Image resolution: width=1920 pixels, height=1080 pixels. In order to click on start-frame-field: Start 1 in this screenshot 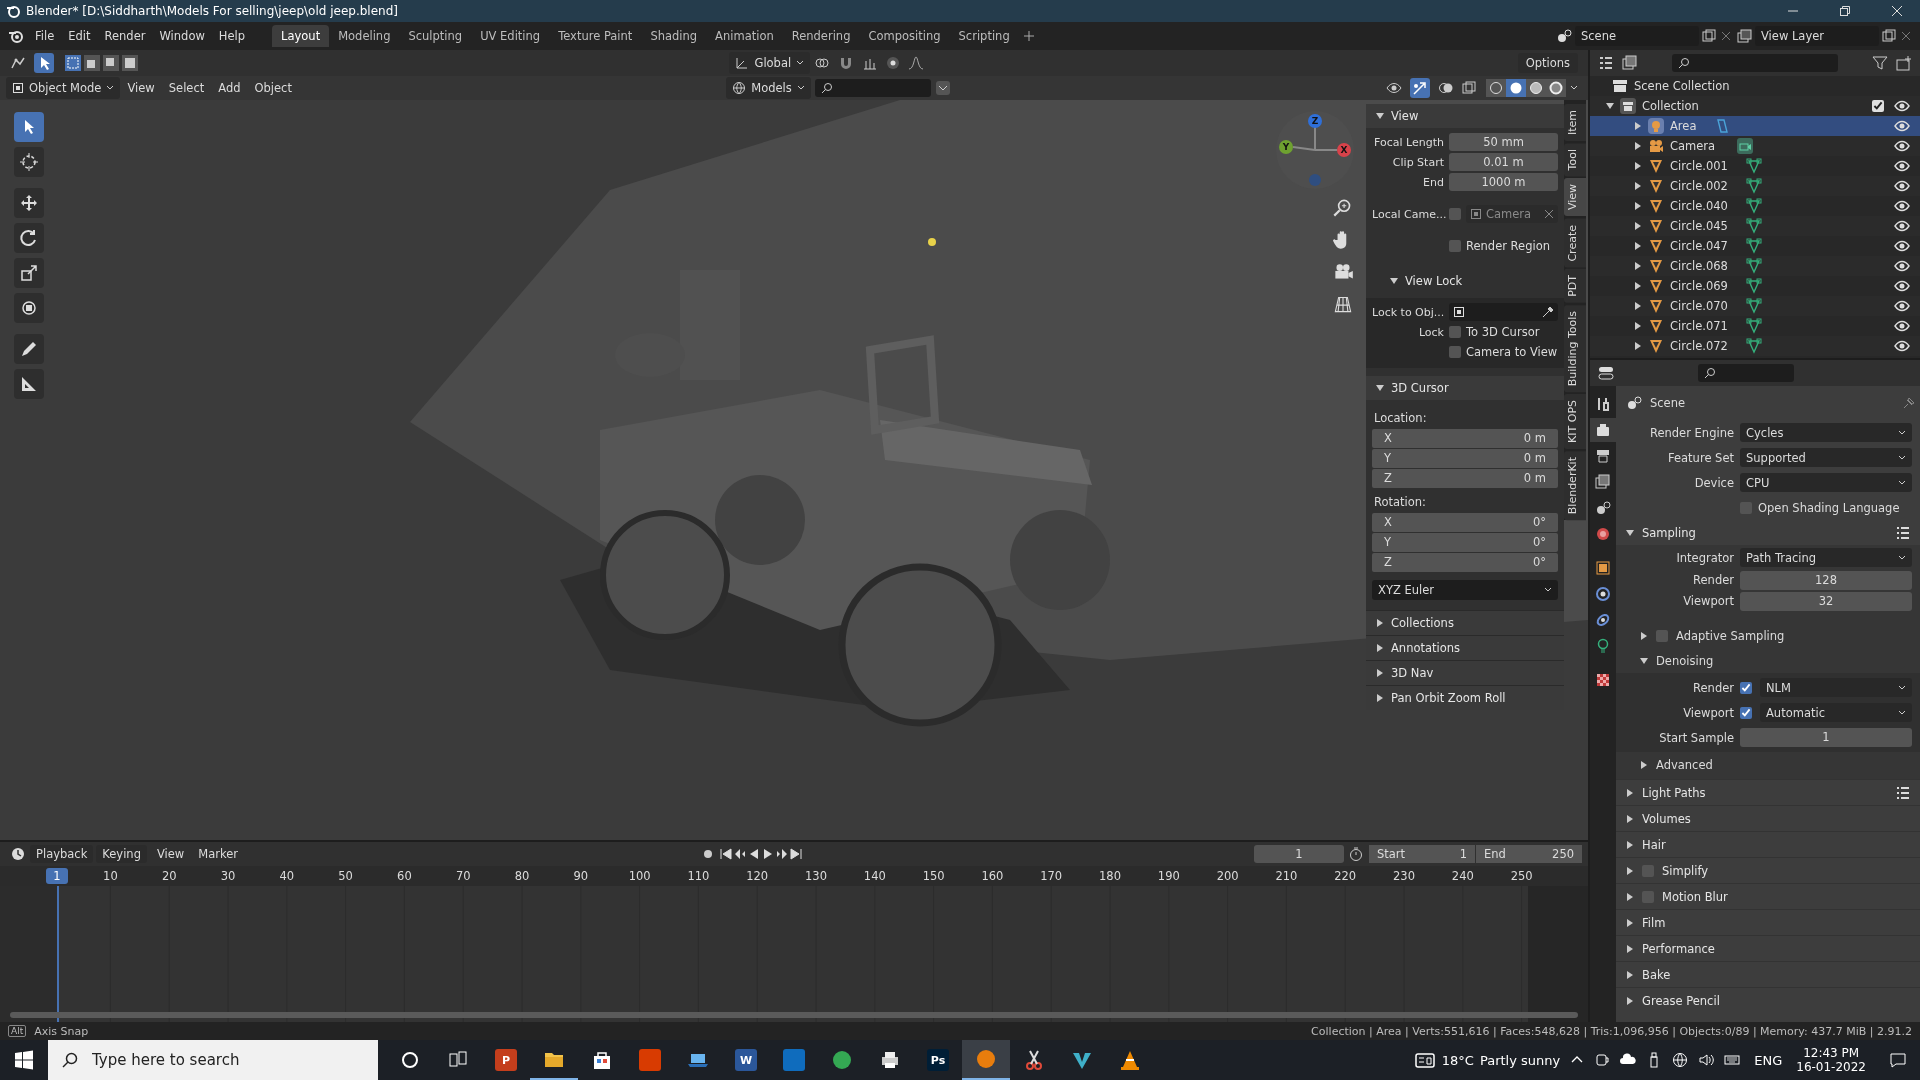, I will do `click(1422, 854)`.